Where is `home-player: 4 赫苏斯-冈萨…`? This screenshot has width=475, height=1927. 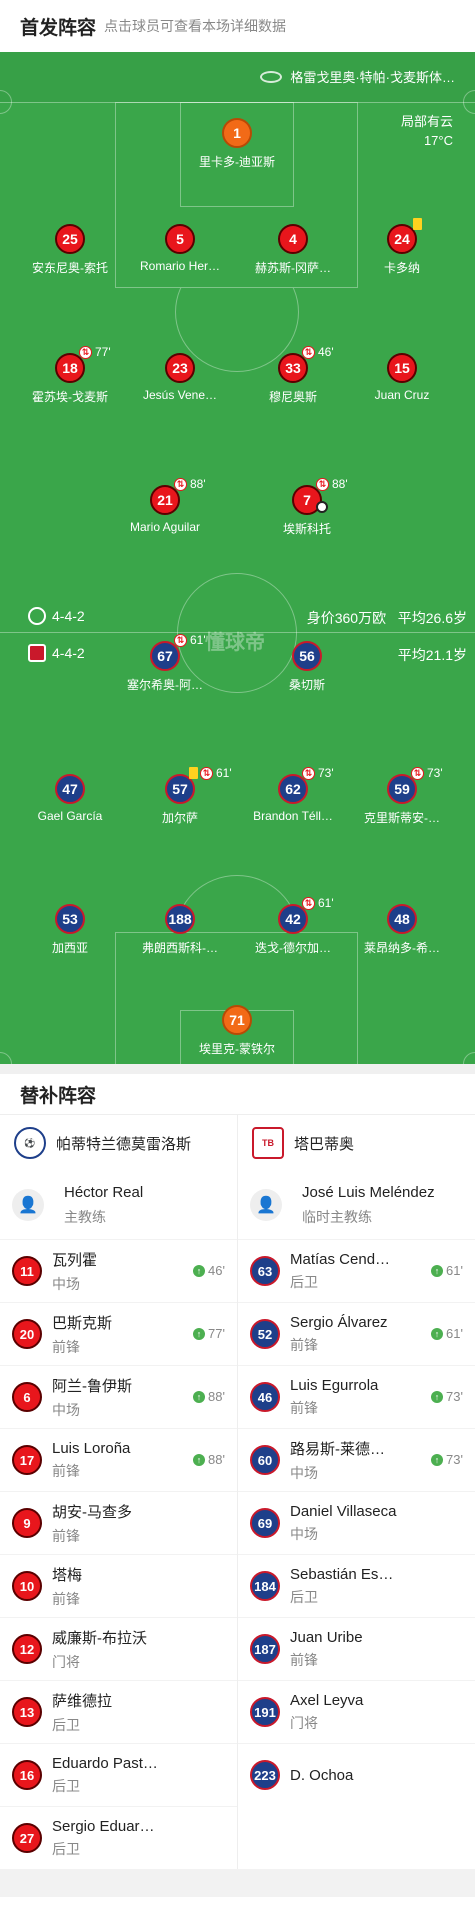 home-player: 4 赫苏斯-冈萨… is located at coordinates (293, 250).